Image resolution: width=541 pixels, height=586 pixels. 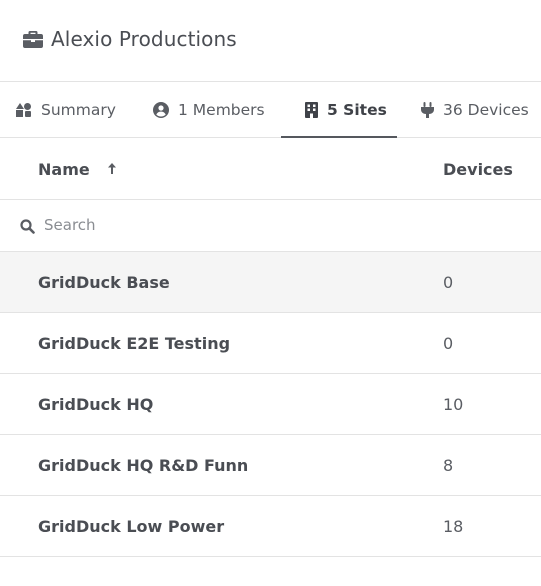 What do you see at coordinates (270, 169) in the screenshot?
I see `table-header: Name Devices` at bounding box center [270, 169].